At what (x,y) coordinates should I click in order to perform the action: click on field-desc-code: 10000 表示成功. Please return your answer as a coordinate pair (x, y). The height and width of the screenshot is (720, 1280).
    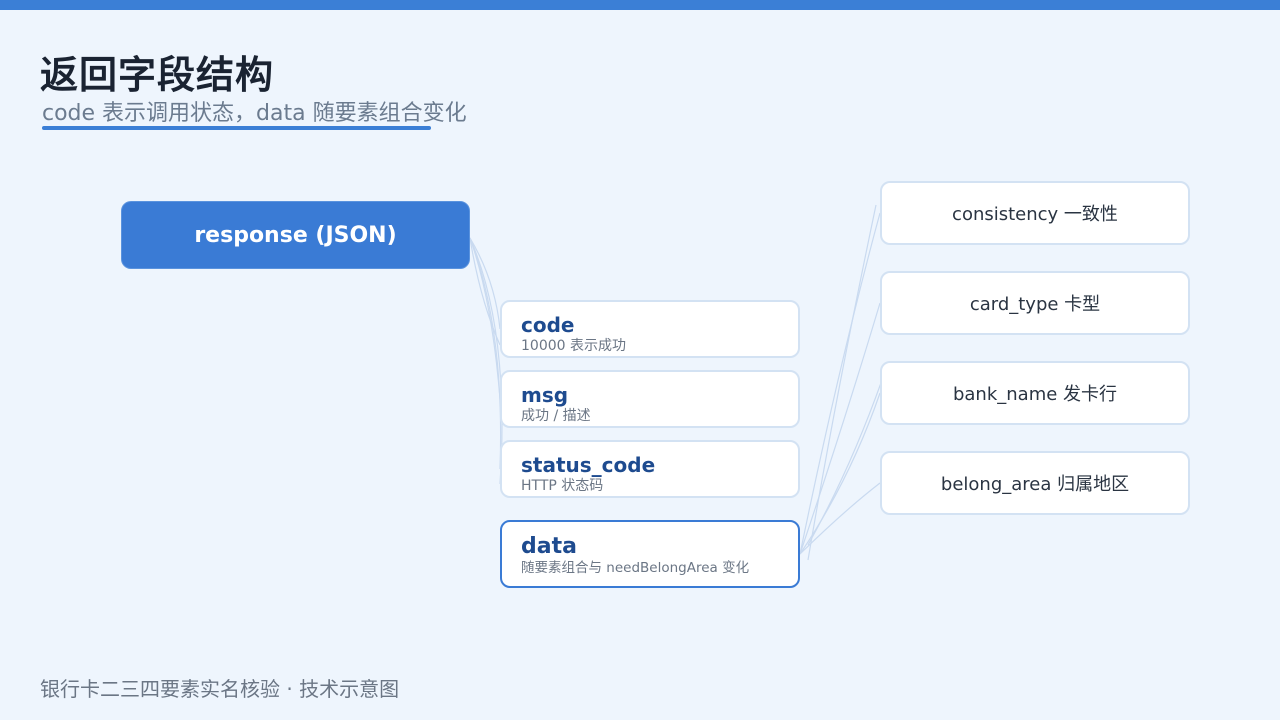
    Looking at the image, I should click on (573, 346).